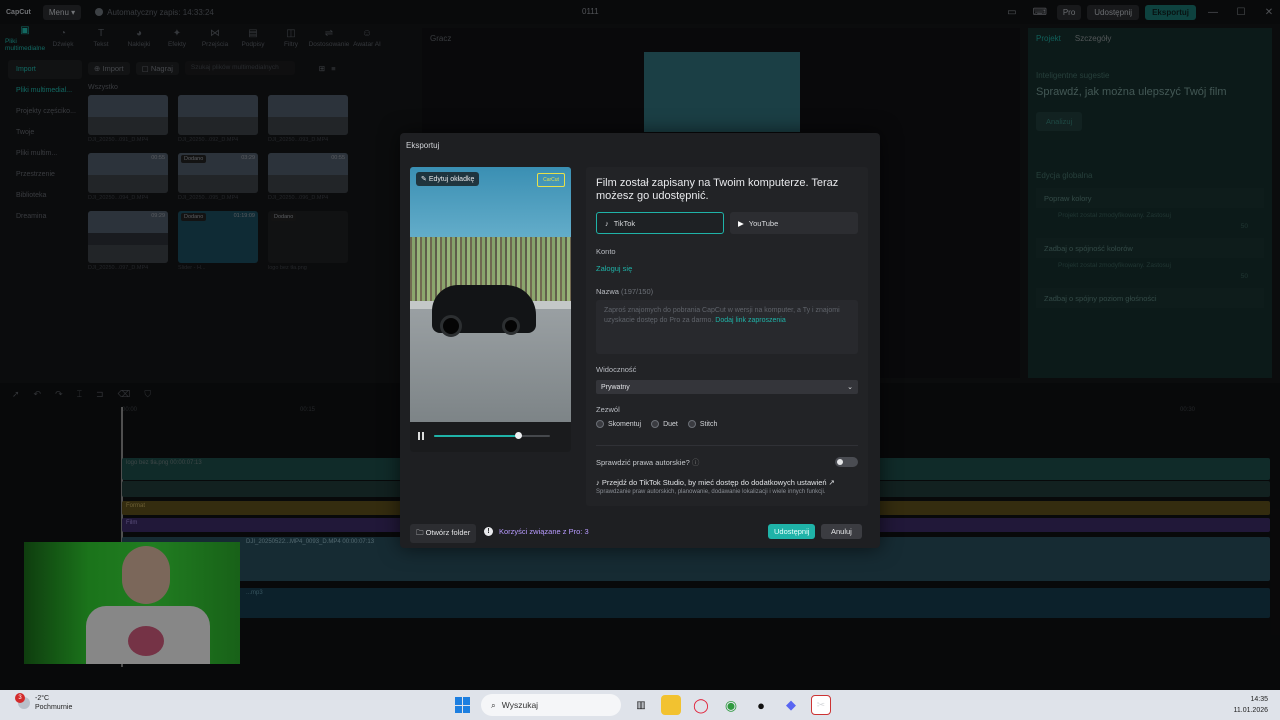  I want to click on discord-icon: ◆, so click(791, 705).